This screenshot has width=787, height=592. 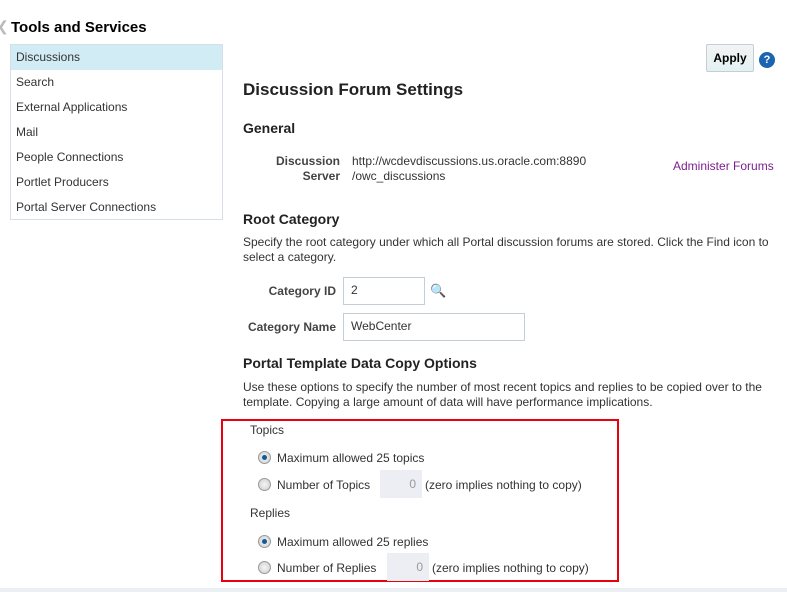 What do you see at coordinates (264, 484) in the screenshot?
I see `topics-number-radio` at bounding box center [264, 484].